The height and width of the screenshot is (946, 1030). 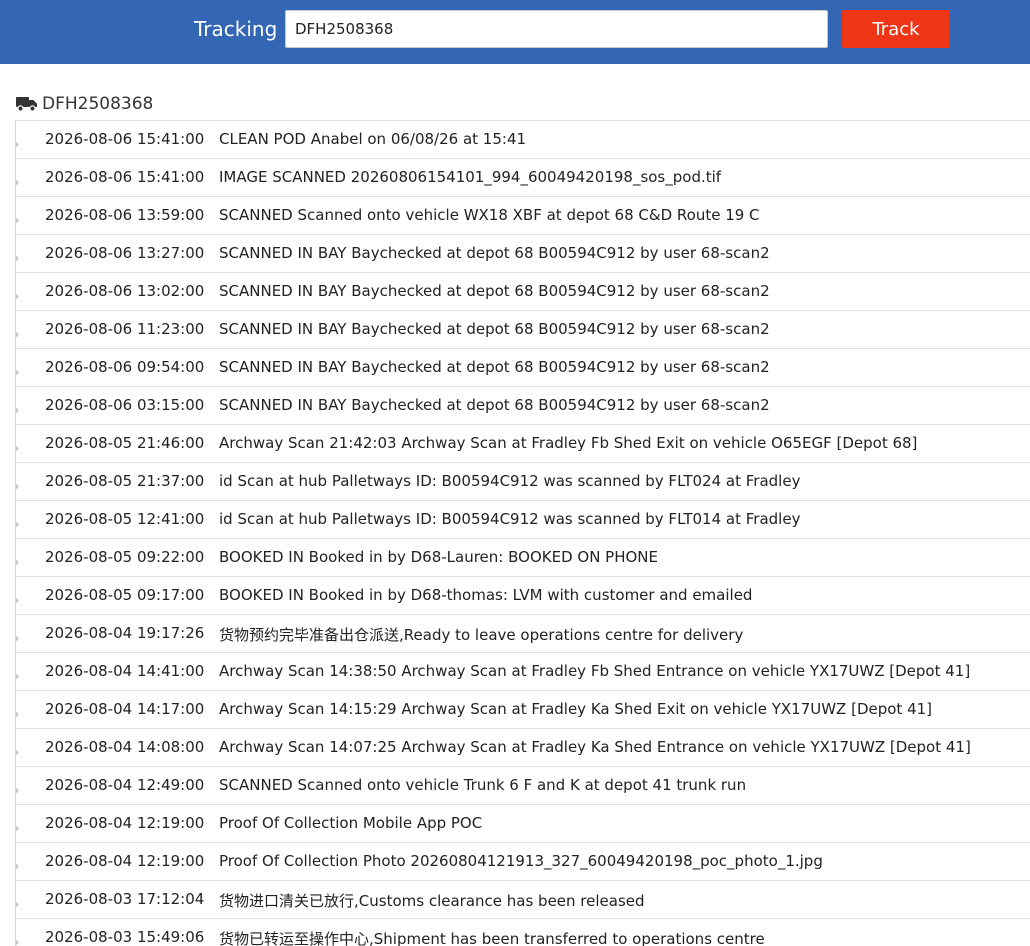 I want to click on event-timestamp: 2026-08-06 03:15:00, so click(x=125, y=405).